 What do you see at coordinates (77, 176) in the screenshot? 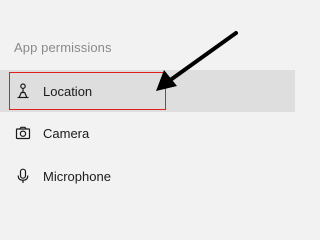
I see `nav-item-label: Microphone` at bounding box center [77, 176].